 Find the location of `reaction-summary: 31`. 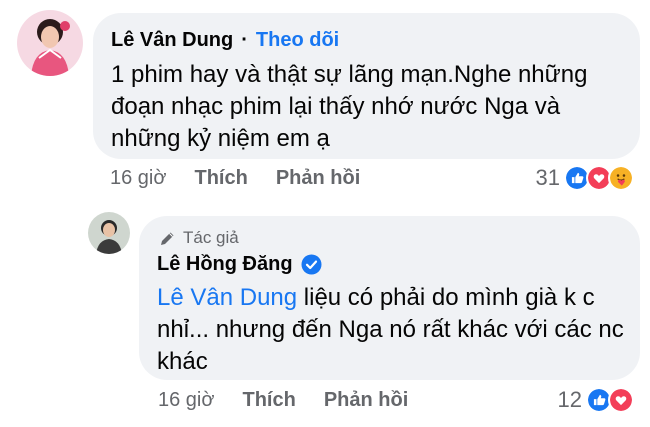

reaction-summary: 31 is located at coordinates (585, 178).